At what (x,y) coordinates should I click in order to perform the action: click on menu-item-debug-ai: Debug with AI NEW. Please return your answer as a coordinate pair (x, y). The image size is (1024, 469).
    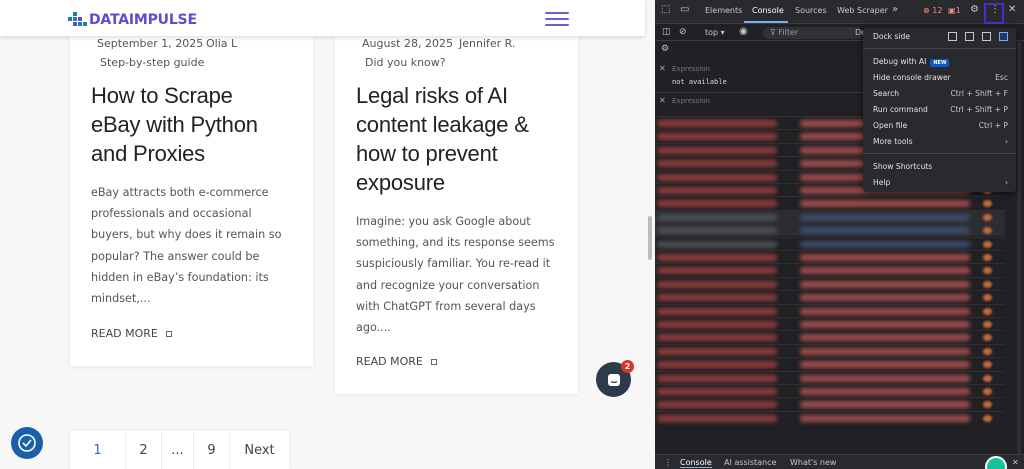
    Looking at the image, I should click on (940, 62).